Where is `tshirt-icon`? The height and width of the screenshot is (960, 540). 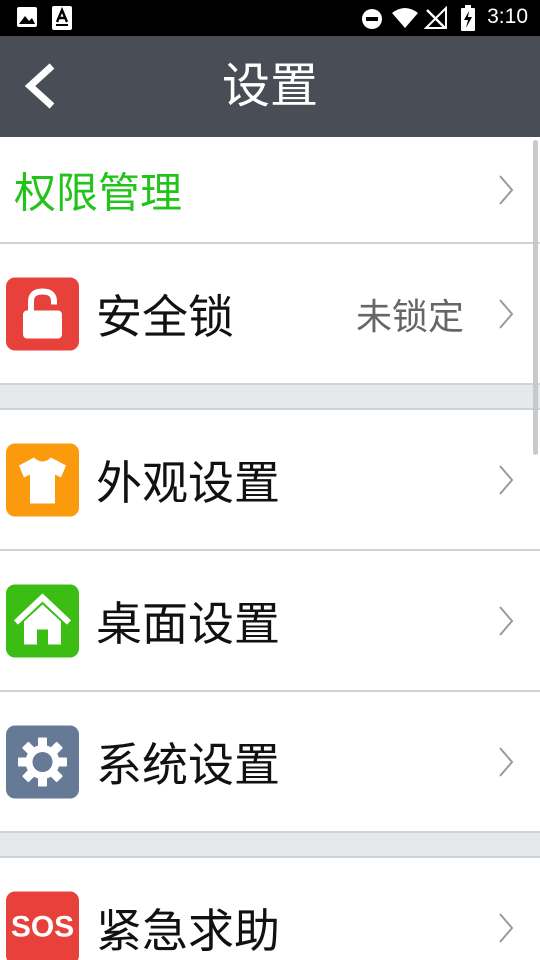 tshirt-icon is located at coordinates (42, 479).